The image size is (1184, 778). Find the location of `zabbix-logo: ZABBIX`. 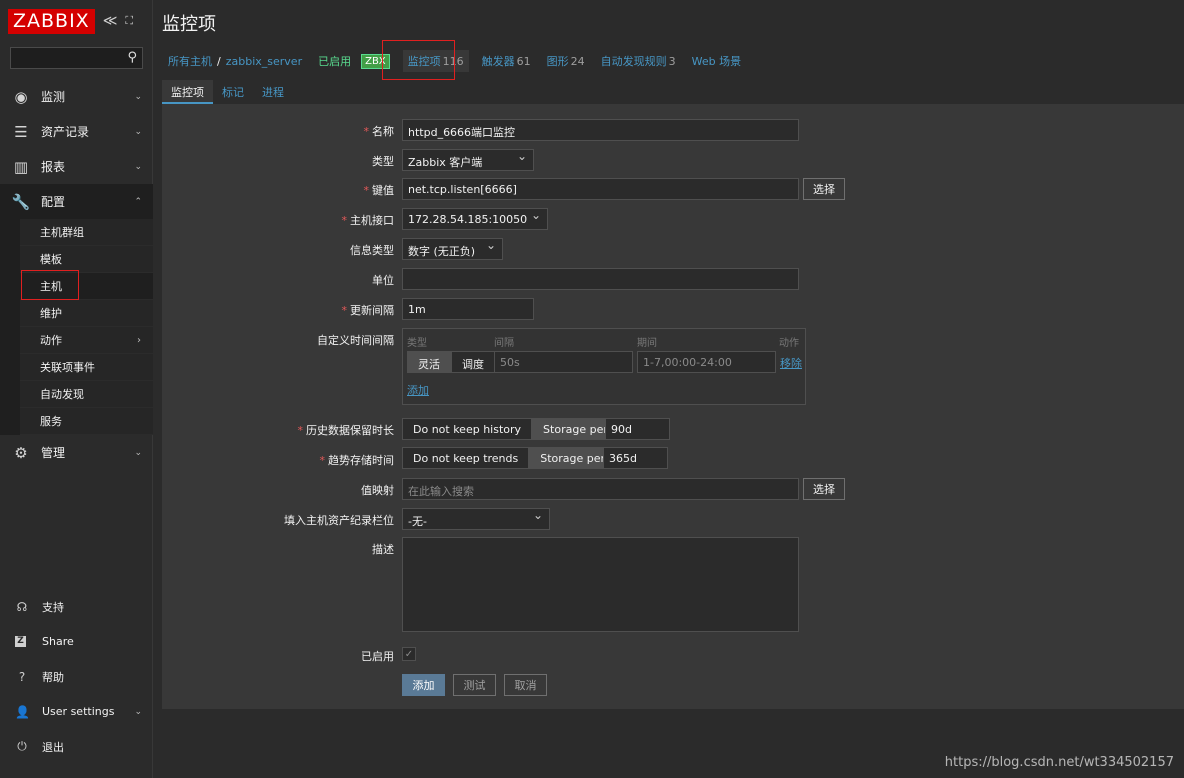

zabbix-logo: ZABBIX is located at coordinates (51, 21).